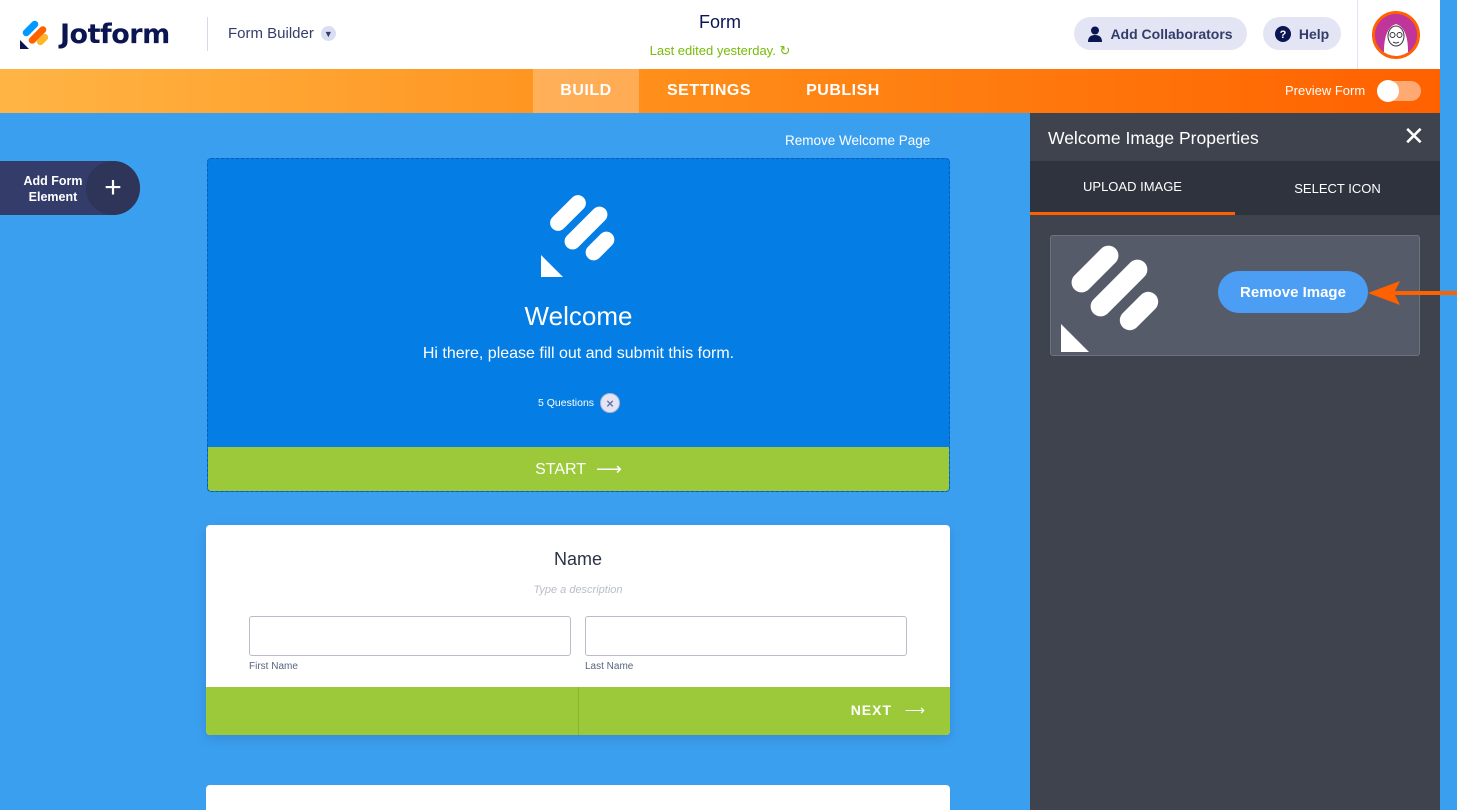 The image size is (1457, 810). Describe the element at coordinates (1337, 188) in the screenshot. I see `tab-select-icon: SELECT ICON` at that location.